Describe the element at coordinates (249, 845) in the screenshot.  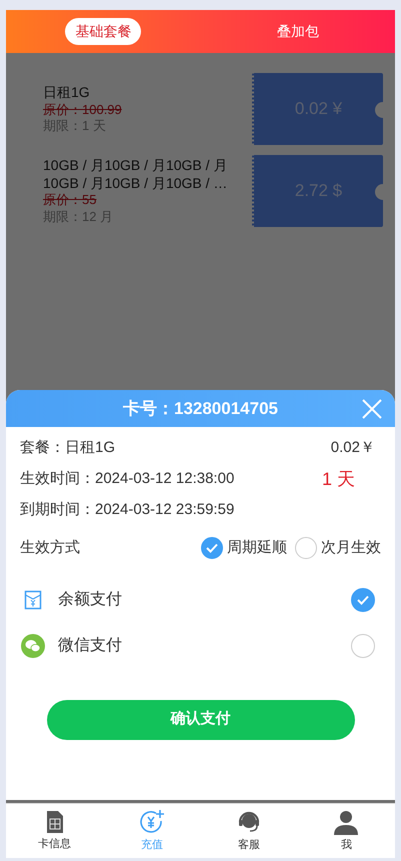
I see `nav-label: 客服` at that location.